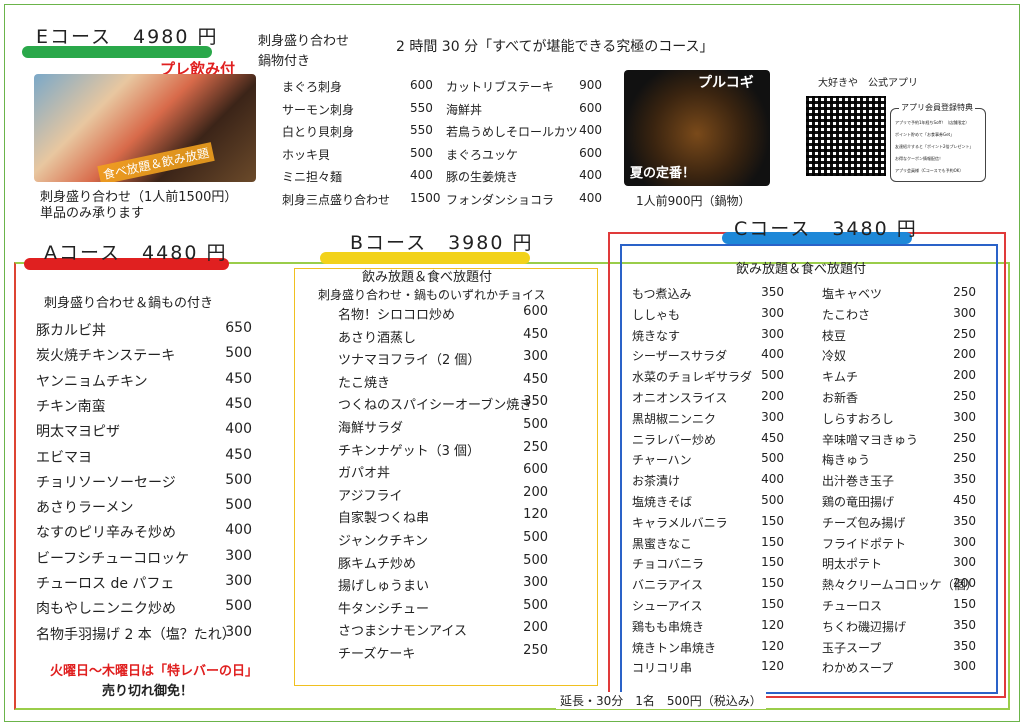 The height and width of the screenshot is (726, 1024). Describe the element at coordinates (668, 564) in the screenshot. I see `item-name: チョコバニラ` at that location.